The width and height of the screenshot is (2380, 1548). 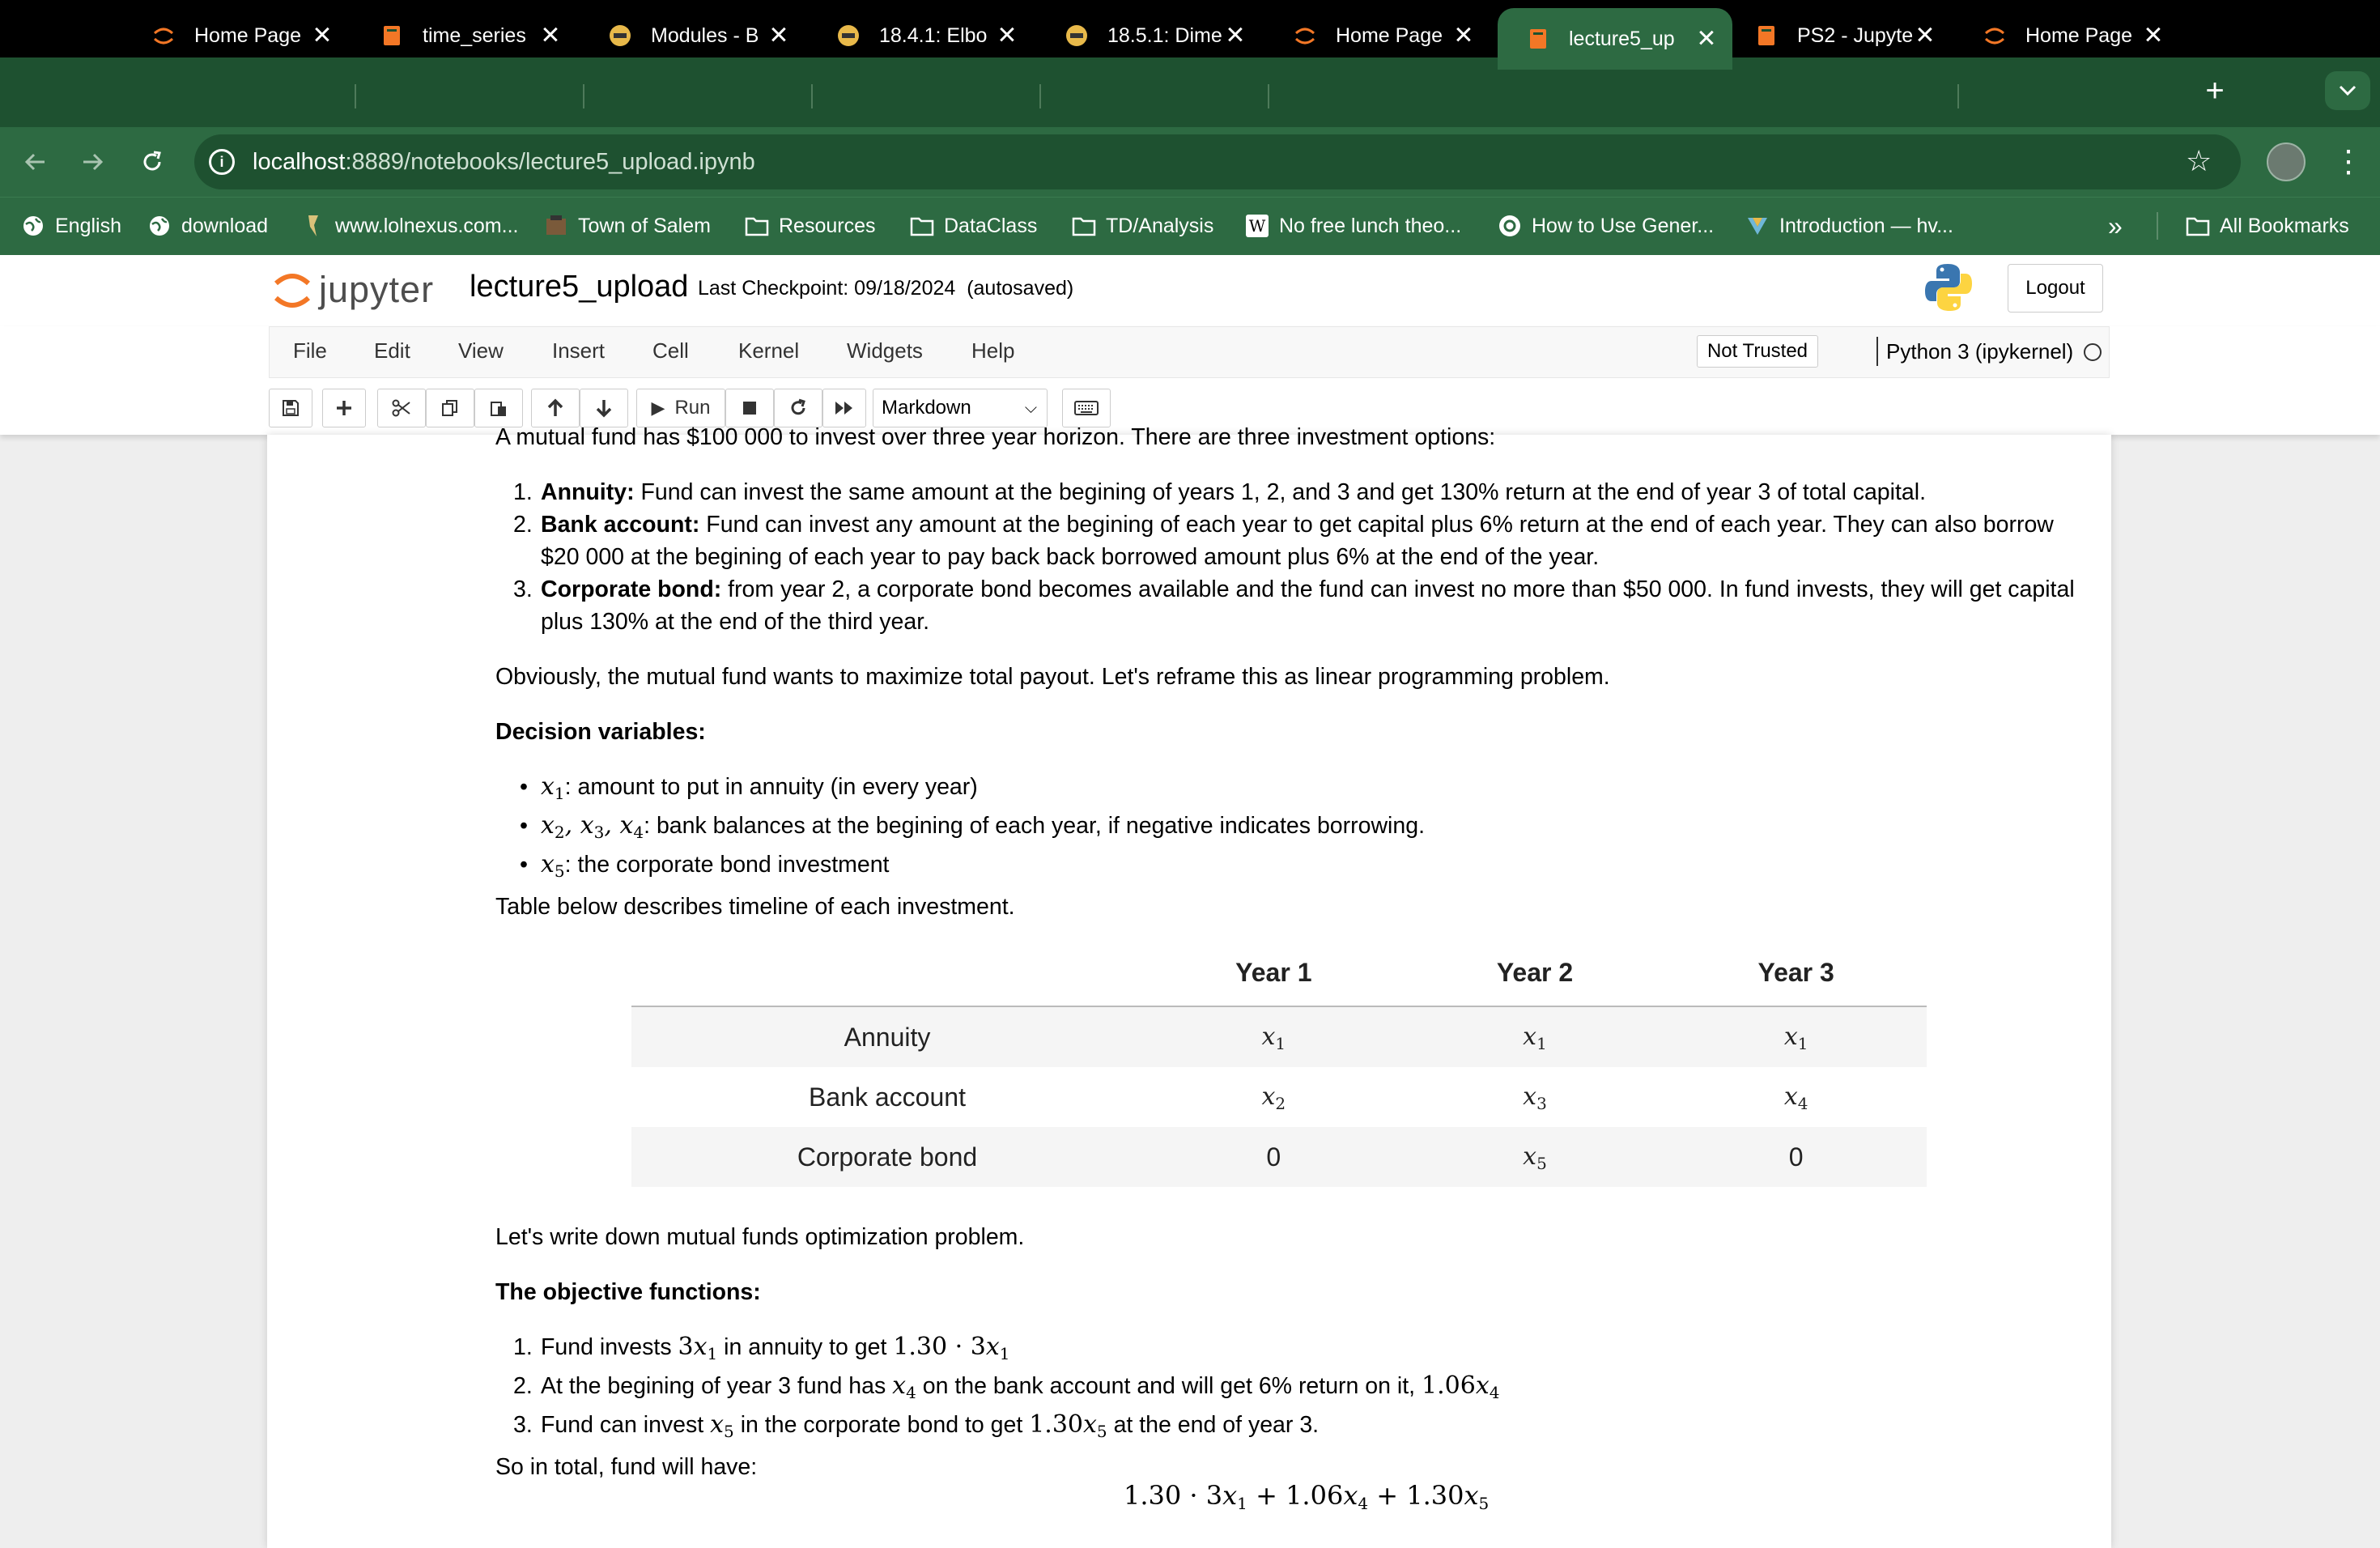 I want to click on table-header: Year 2, so click(x=1535, y=973).